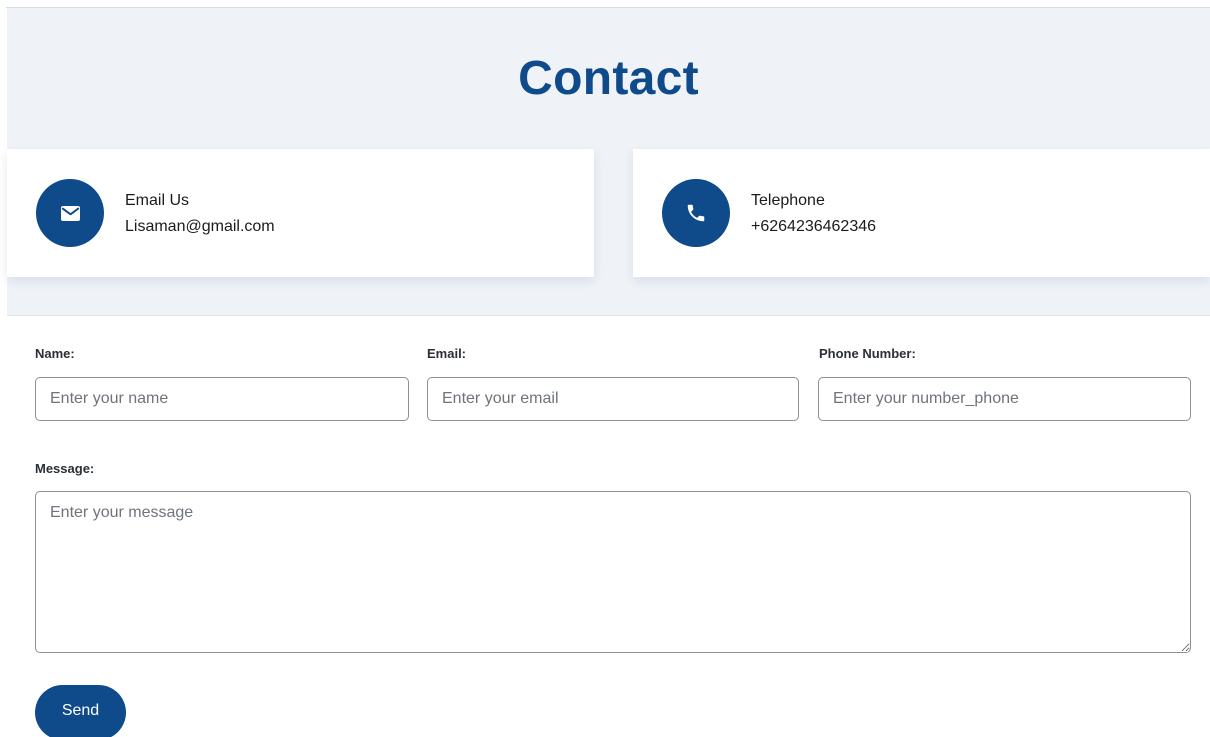 The image size is (1210, 737). Describe the element at coordinates (222, 399) in the screenshot. I see `name-input` at that location.